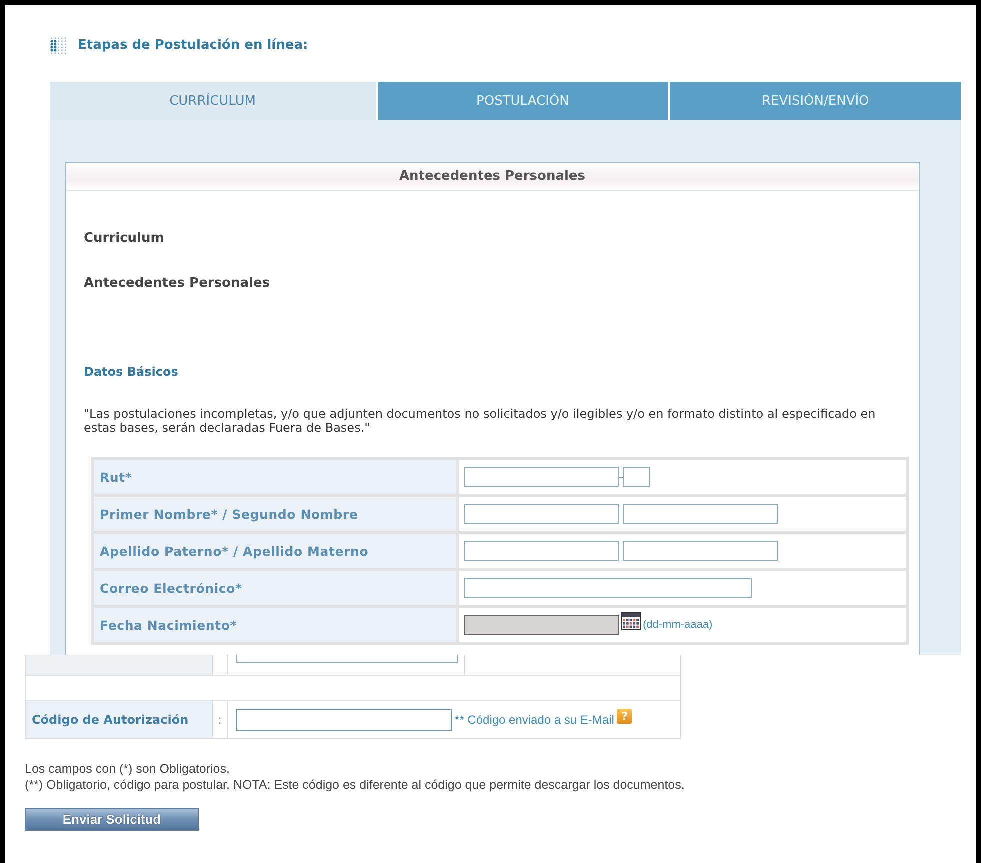  I want to click on note-text: (**) Obligatorio, código para postular. NOTA: Este código es diferente al código que permite descargar los documentos., so click(355, 785).